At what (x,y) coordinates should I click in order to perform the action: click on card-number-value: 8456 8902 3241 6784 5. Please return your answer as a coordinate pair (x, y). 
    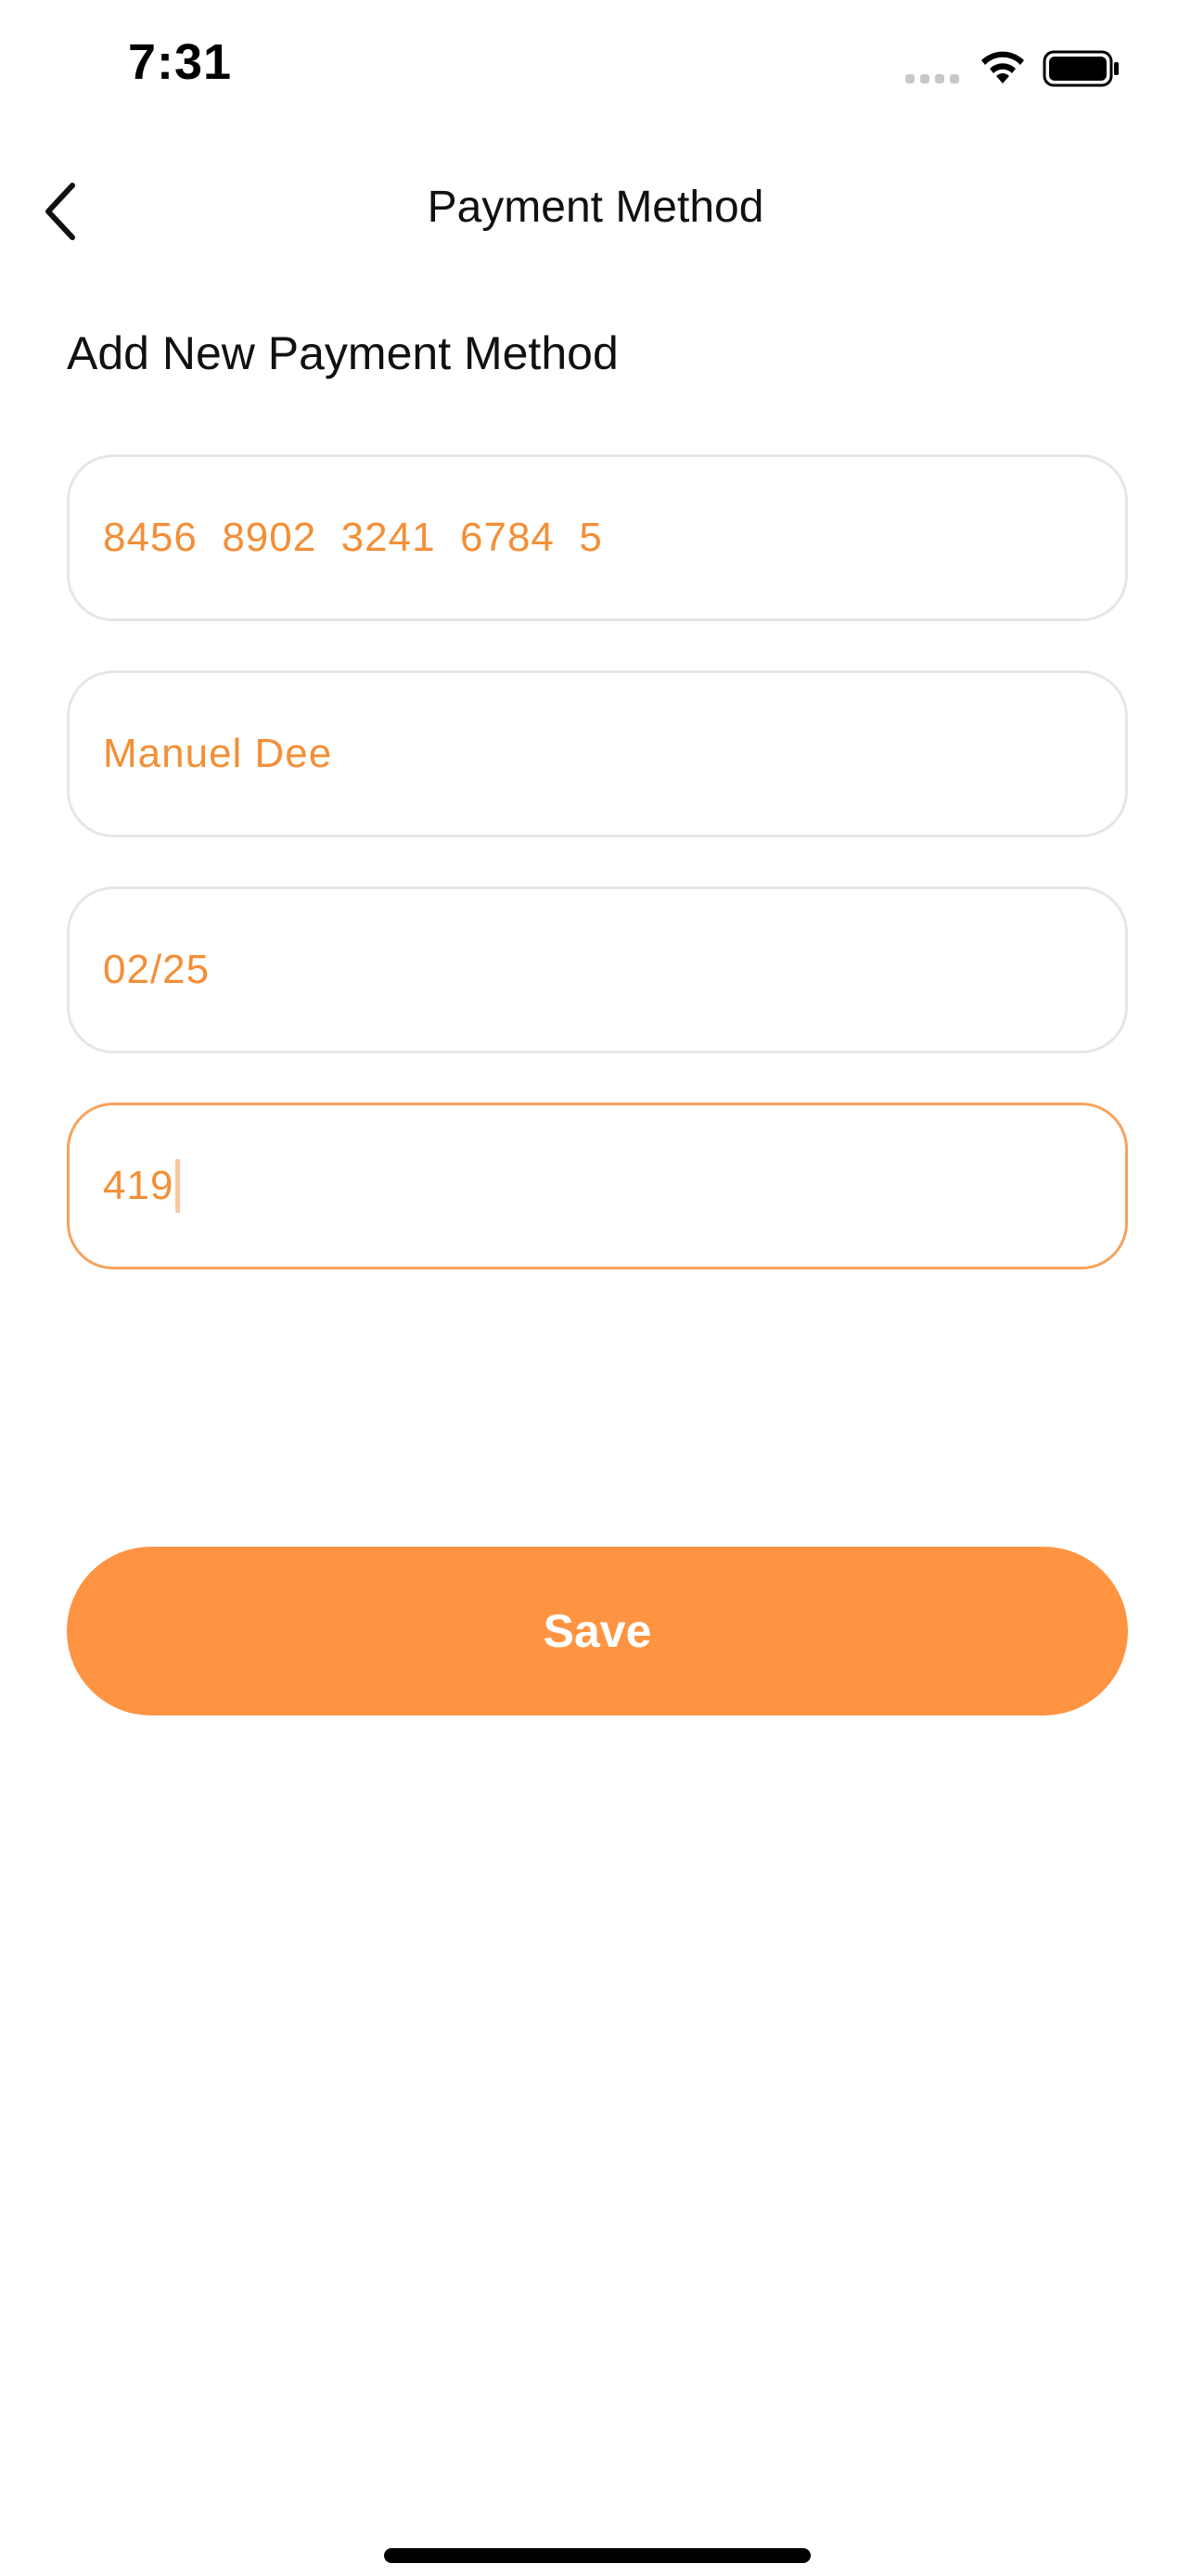
    Looking at the image, I should click on (353, 538).